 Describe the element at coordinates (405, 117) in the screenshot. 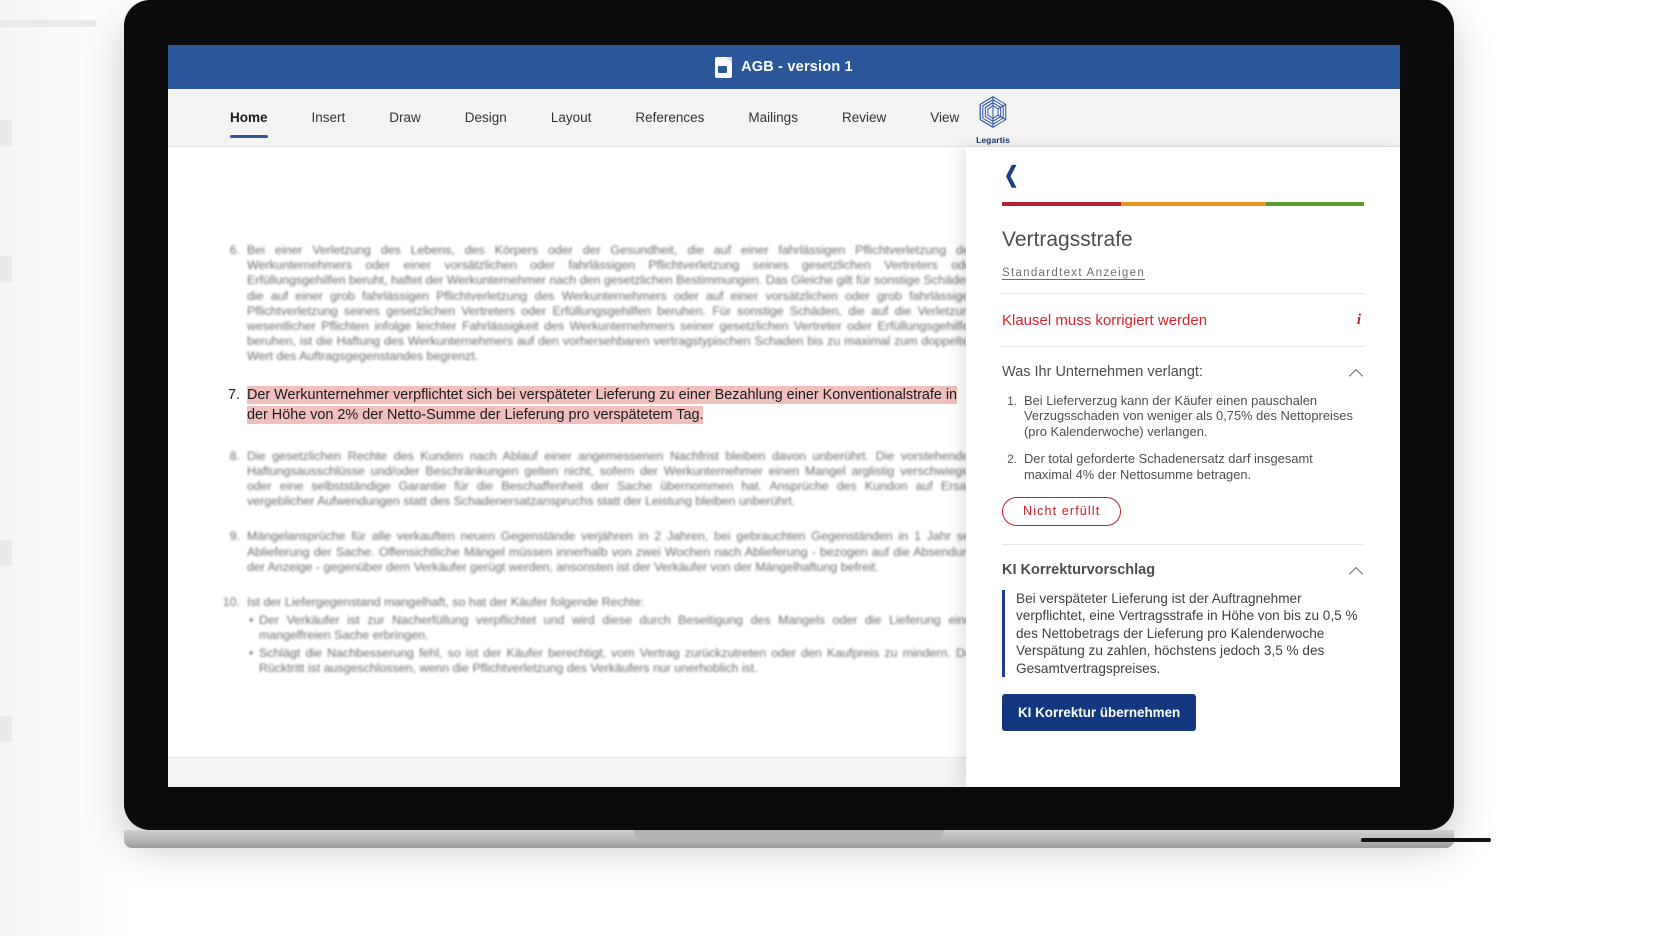

I see `tab-draw: Draw` at that location.